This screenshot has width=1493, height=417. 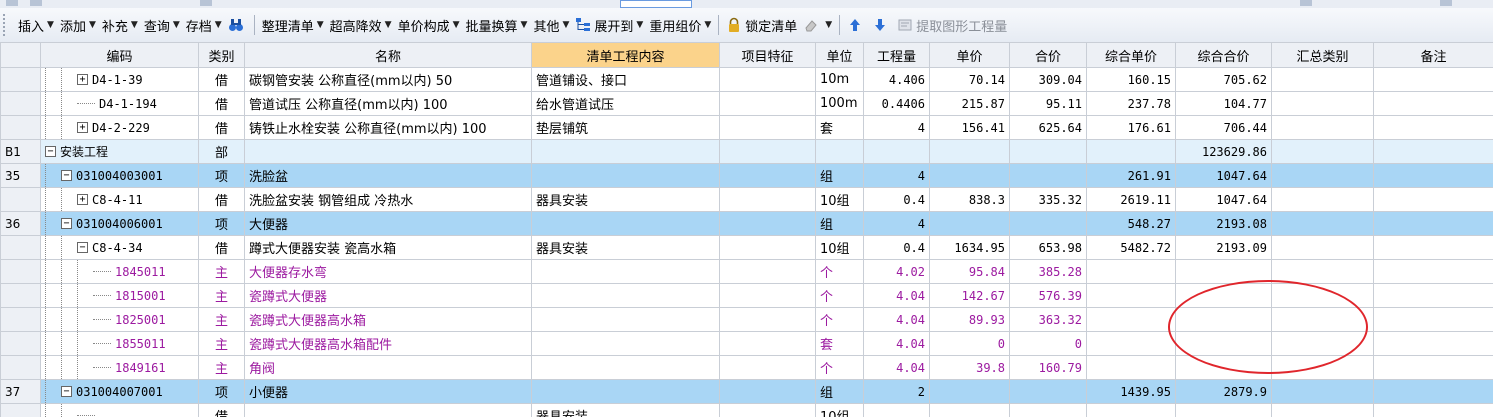 I want to click on cell-name: 洗脸盆, so click(x=388, y=175).